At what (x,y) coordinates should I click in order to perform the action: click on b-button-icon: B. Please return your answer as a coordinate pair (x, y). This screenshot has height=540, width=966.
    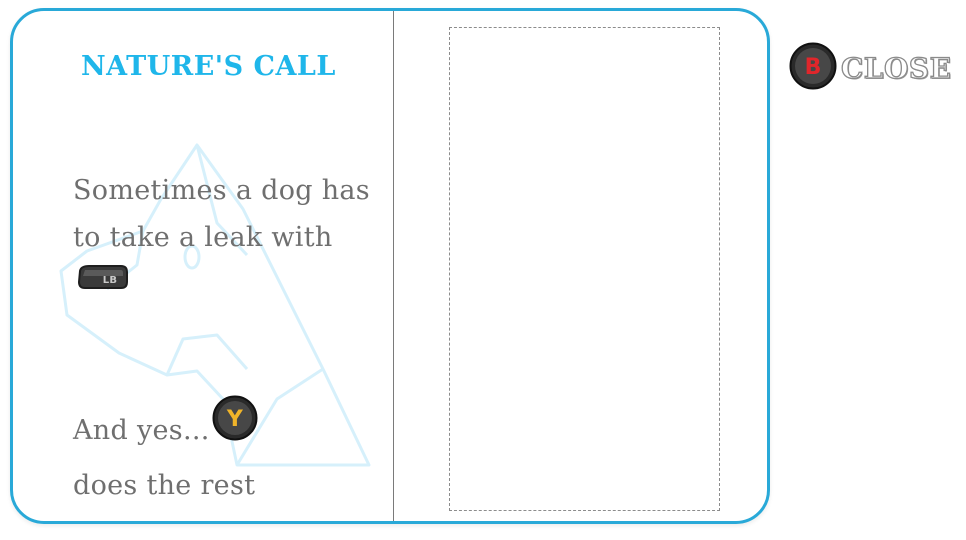
    Looking at the image, I should click on (813, 68).